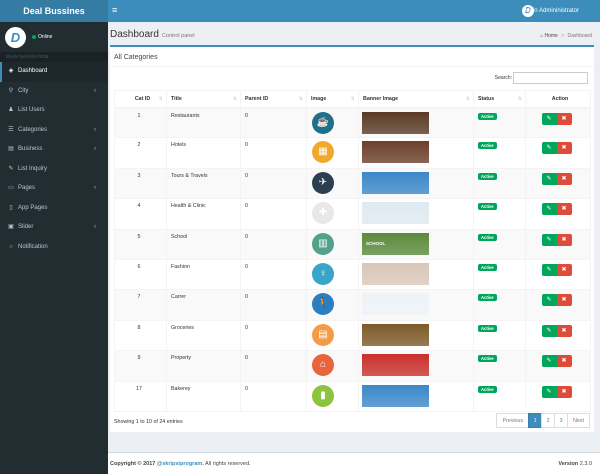 Image resolution: width=600 pixels, height=474 pixels. Describe the element at coordinates (140, 305) in the screenshot. I see `cat-id-cell: 7` at that location.